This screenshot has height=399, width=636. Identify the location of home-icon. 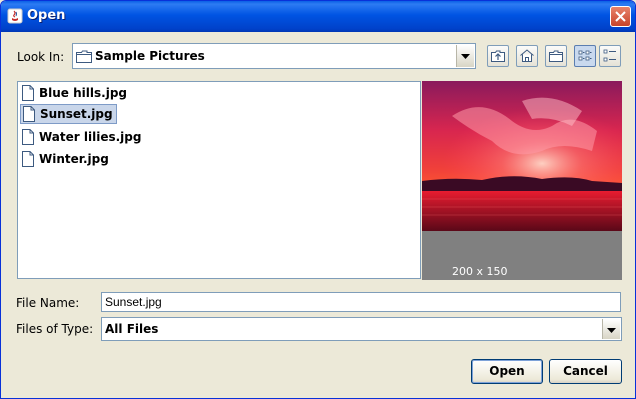
(527, 55).